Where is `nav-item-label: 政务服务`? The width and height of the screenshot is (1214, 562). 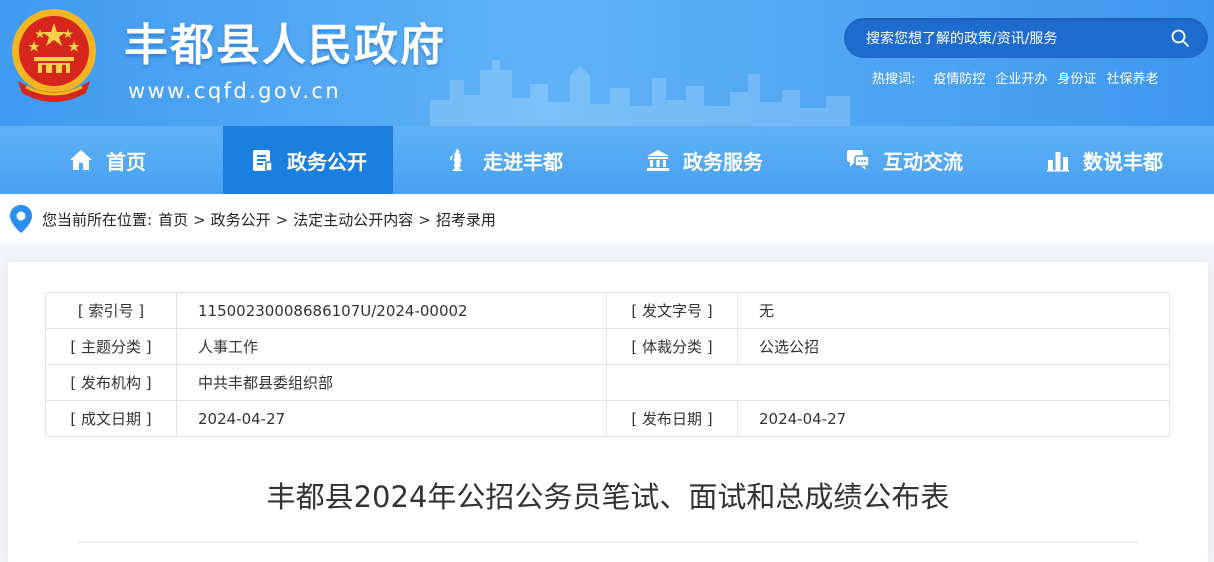 nav-item-label: 政务服务 is located at coordinates (723, 161).